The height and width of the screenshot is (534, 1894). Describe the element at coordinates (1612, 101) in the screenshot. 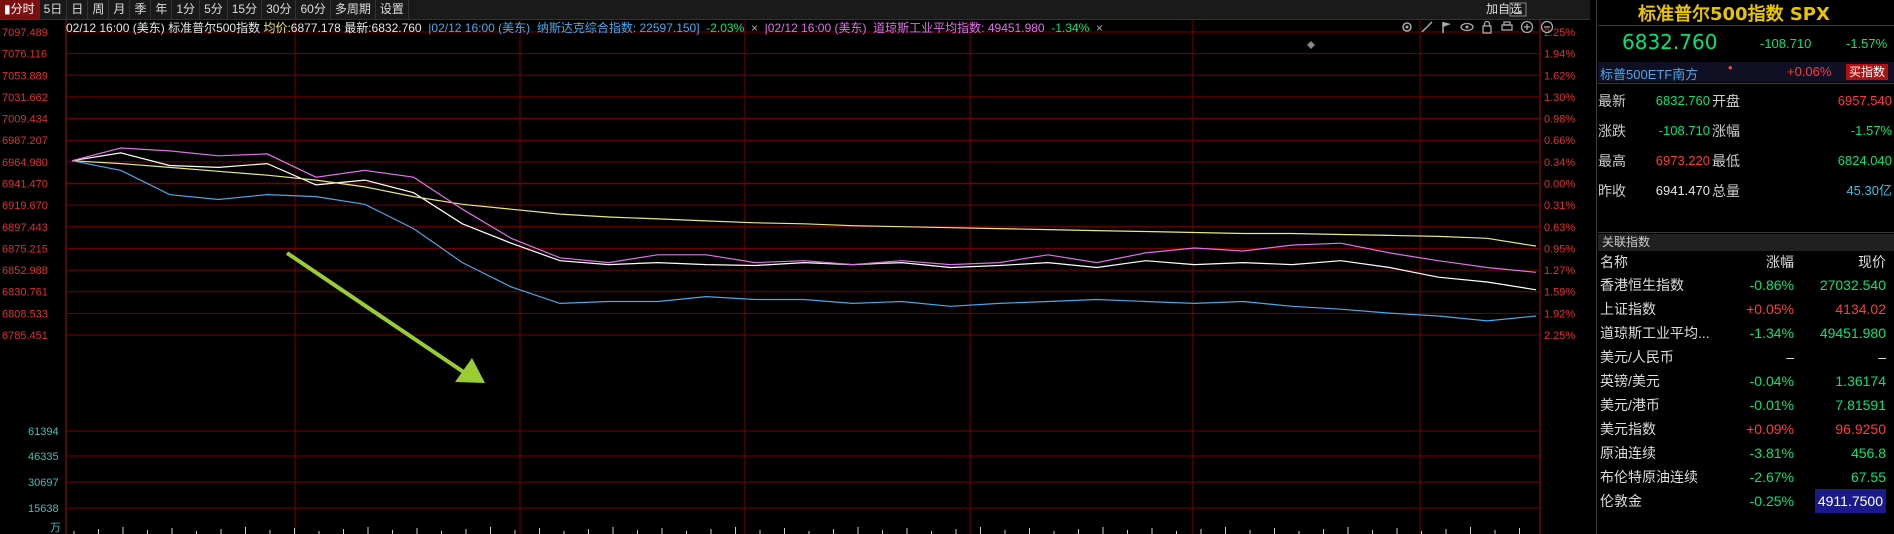

I see `quote-label: 最新` at that location.